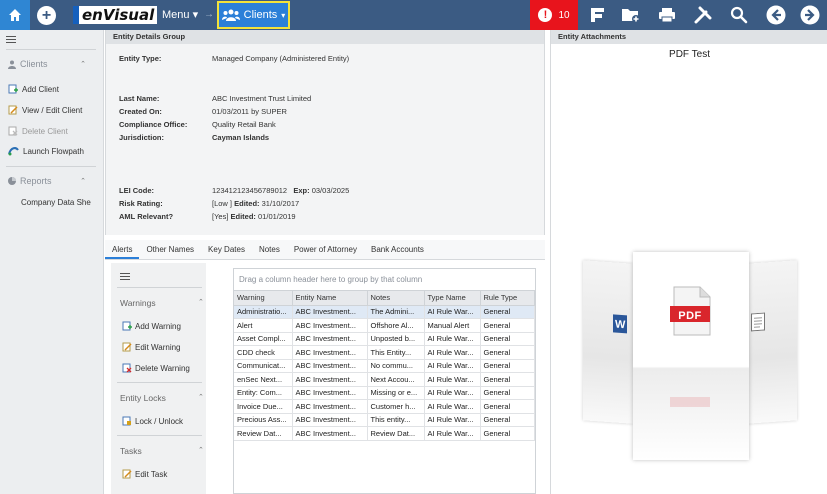  I want to click on sidebar-item-label: Company Data She, so click(56, 202).